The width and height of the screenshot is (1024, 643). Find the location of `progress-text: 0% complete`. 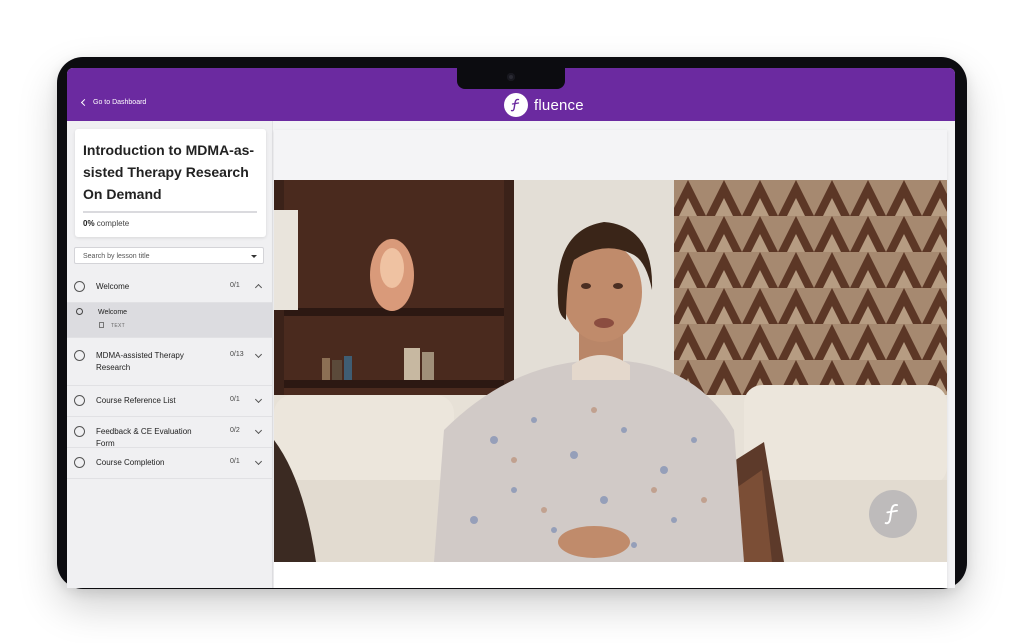

progress-text: 0% complete is located at coordinates (106, 223).